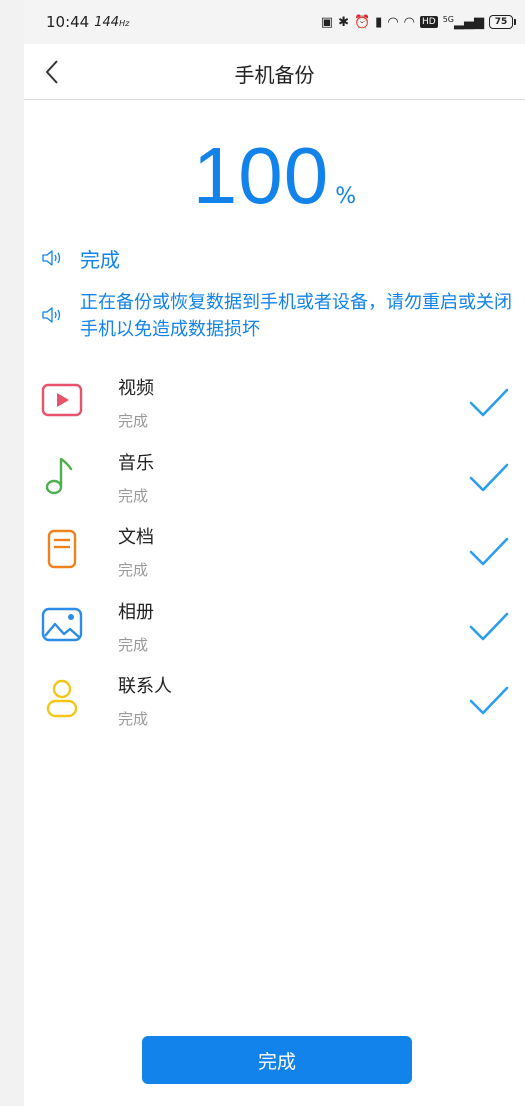 The height and width of the screenshot is (1106, 525). I want to click on item-name: 视频, so click(136, 388).